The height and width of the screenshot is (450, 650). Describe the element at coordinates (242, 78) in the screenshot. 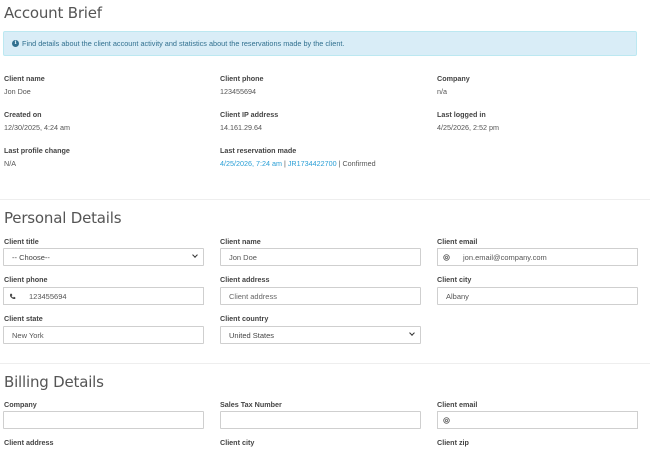

I see `client-phone-label: Client phone` at that location.